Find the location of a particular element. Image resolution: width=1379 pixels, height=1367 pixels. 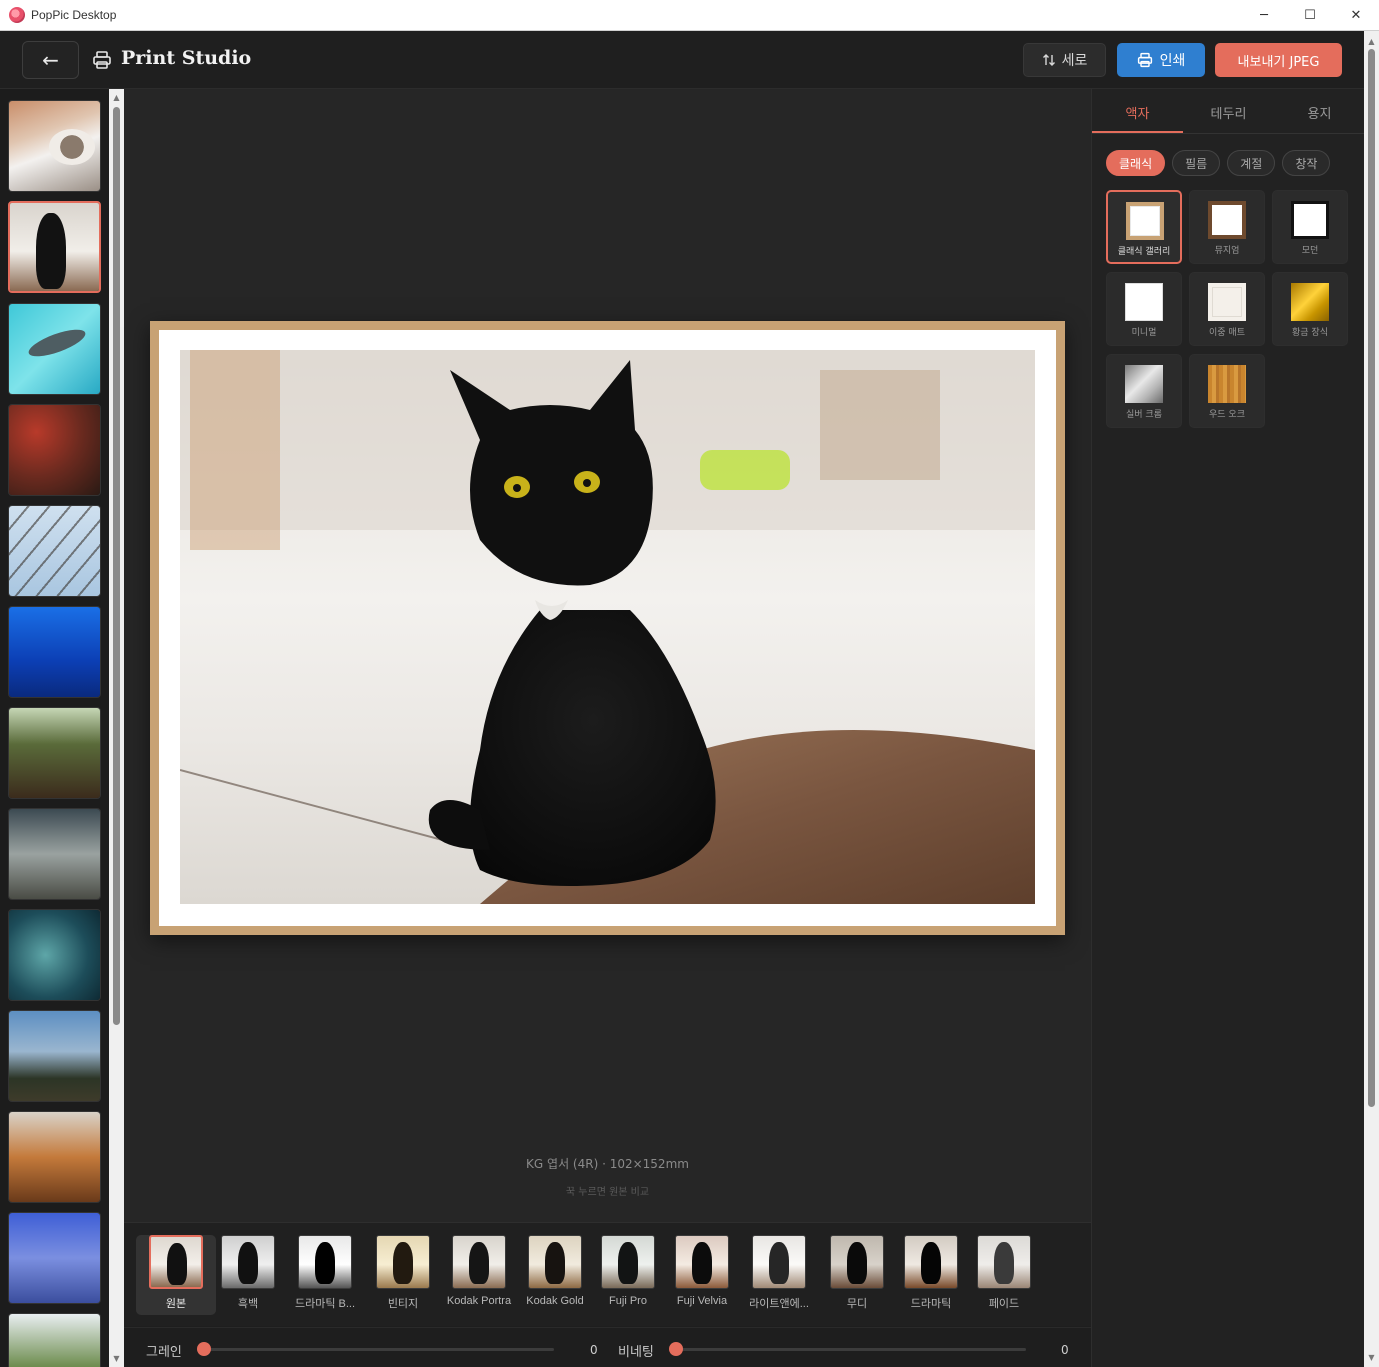

filter-fuji-pro: Fuji Pro is located at coordinates (628, 1271).